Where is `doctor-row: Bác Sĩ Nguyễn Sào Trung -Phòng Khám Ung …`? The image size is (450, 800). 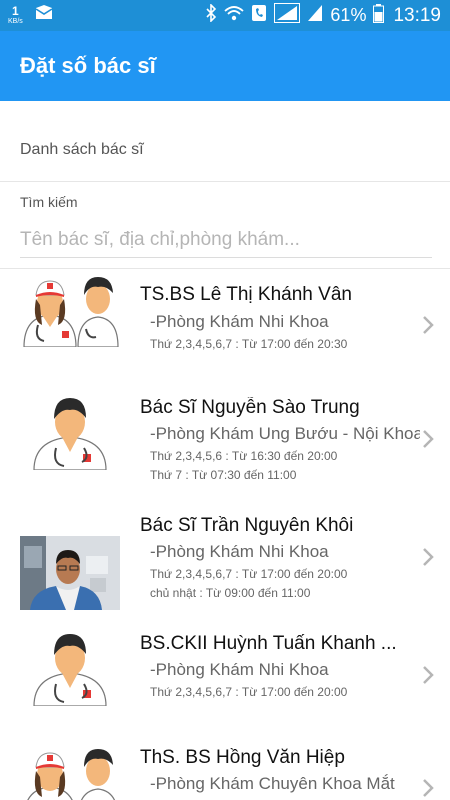
doctor-row: Bác Sĩ Nguyễn Sào Trung -Phòng Khám Ung … is located at coordinates (225, 446).